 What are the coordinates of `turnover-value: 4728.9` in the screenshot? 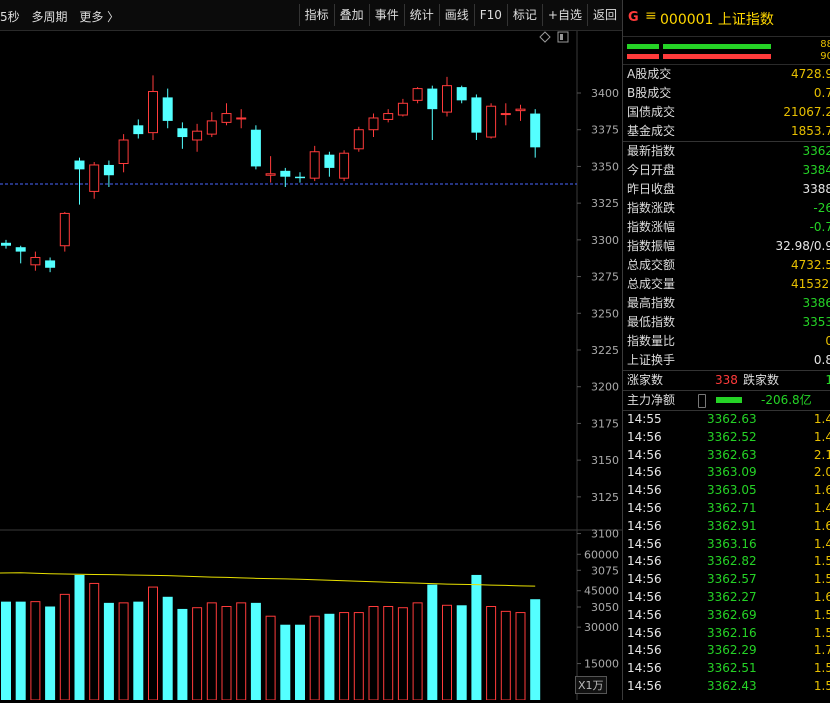 It's located at (810, 74).